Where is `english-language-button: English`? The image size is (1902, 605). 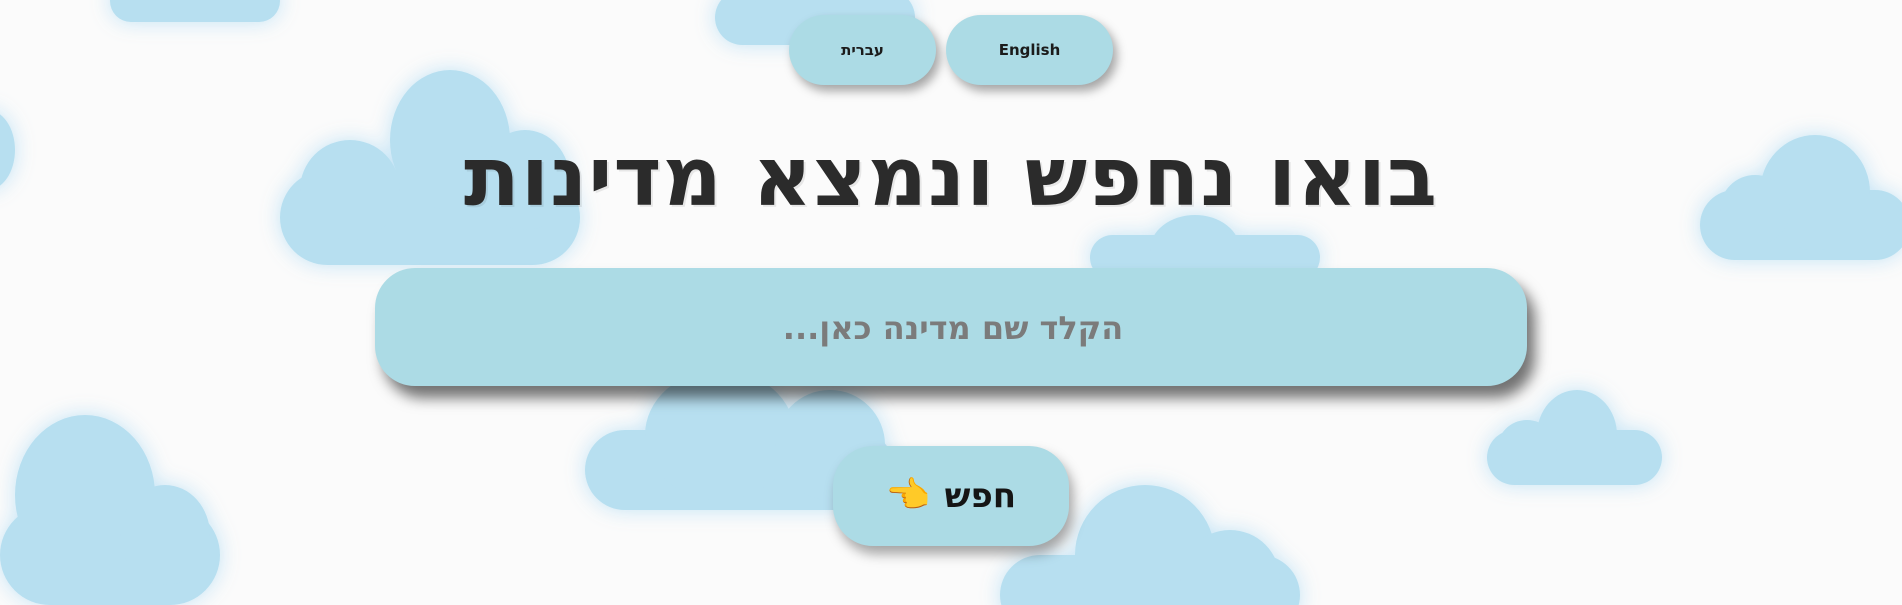
english-language-button: English is located at coordinates (1029, 50).